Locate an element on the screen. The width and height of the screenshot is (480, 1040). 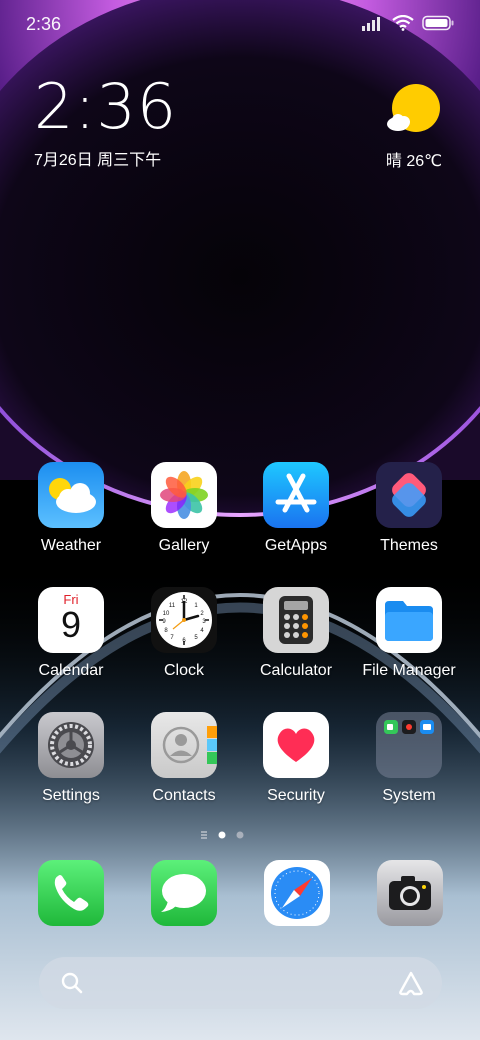
app-getapps: GetApps is located at coordinates (296, 508).